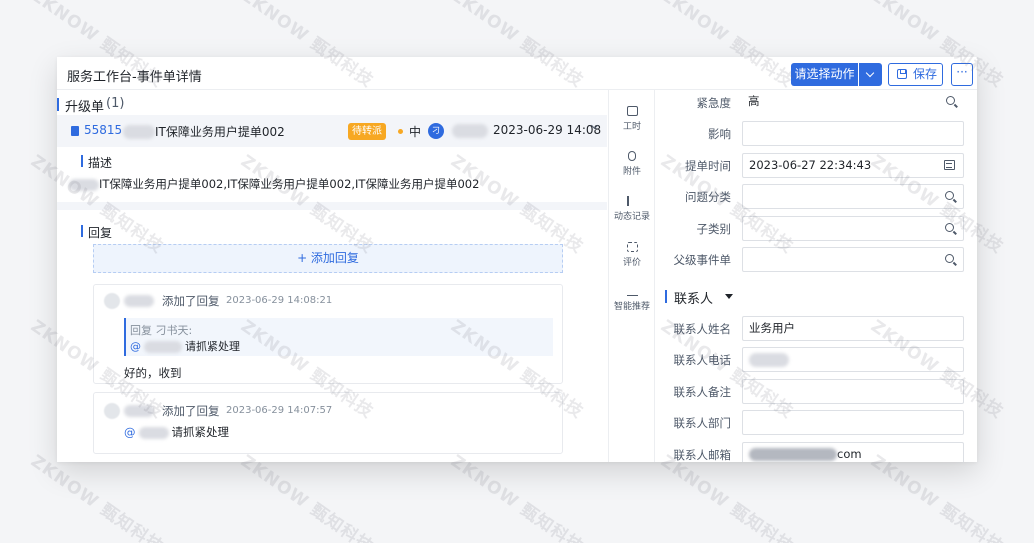  I want to click on contact-dept-row: 联系人部门, so click(816, 423).